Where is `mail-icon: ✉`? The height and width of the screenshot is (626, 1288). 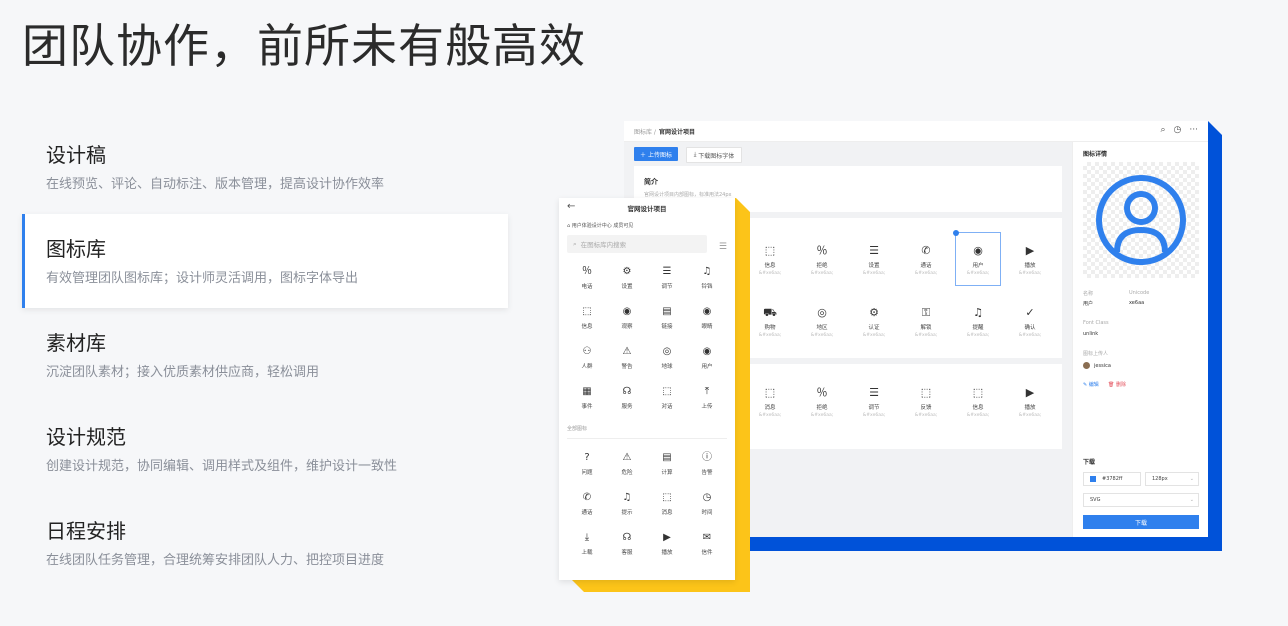
mail-icon: ✉ is located at coordinates (707, 537).